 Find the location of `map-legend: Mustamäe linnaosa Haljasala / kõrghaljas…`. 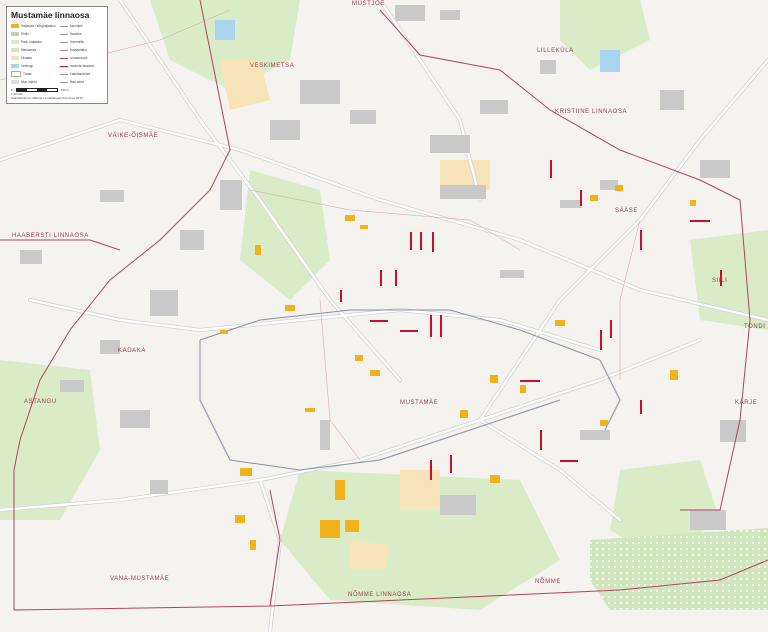

map-legend: Mustamäe linnaosa Haljasala / kõrghaljas… is located at coordinates (57, 55).